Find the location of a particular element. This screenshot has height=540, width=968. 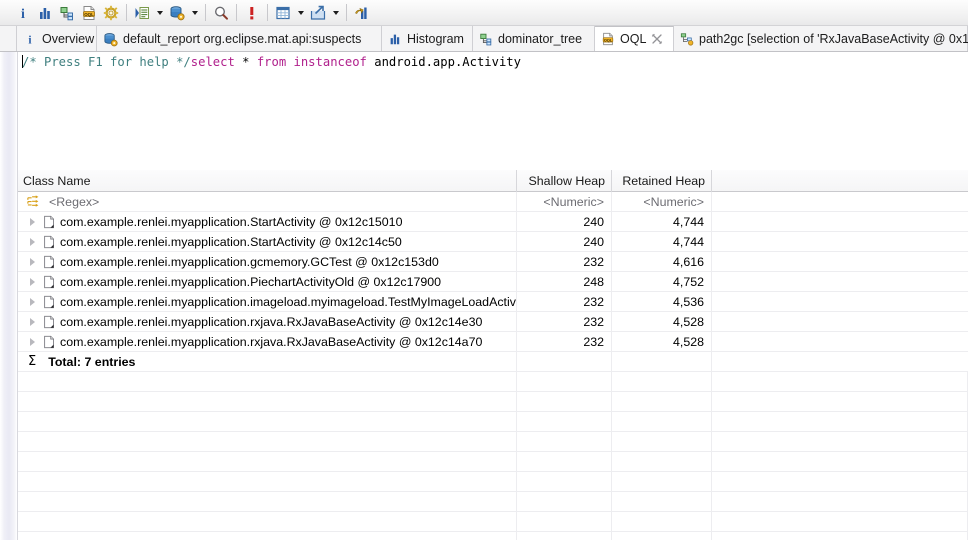

column-header-shallow-heap: Shallow Heap is located at coordinates (564, 180).